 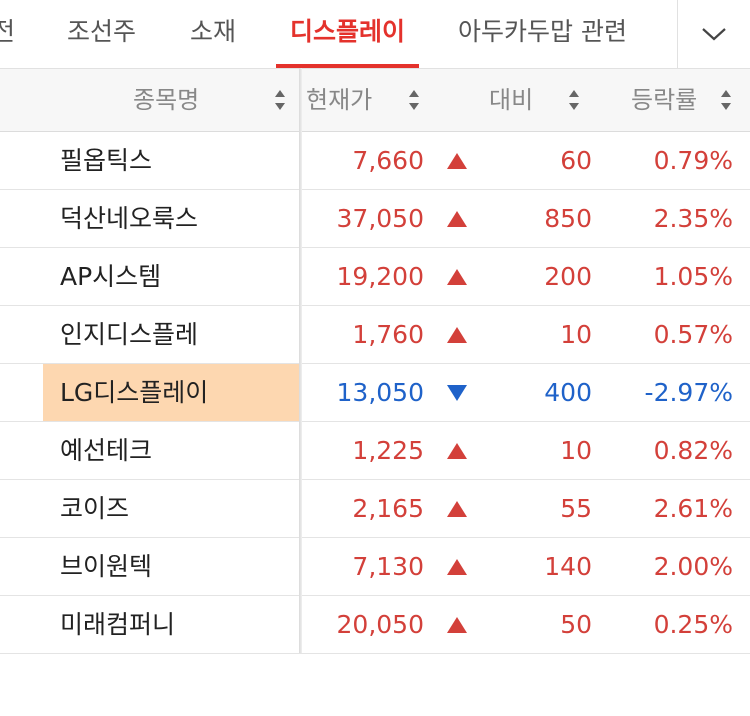 I want to click on stock-diff: 850, so click(x=568, y=218).